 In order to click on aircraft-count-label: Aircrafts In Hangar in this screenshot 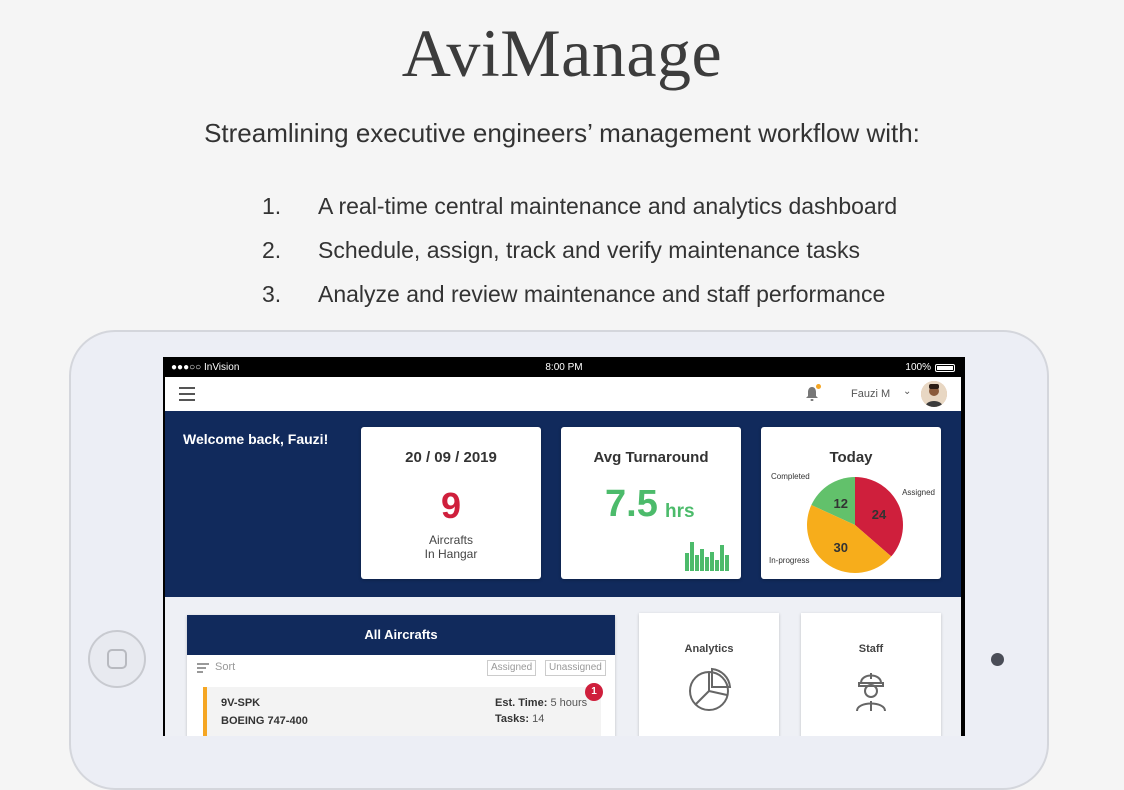, I will do `click(451, 547)`.